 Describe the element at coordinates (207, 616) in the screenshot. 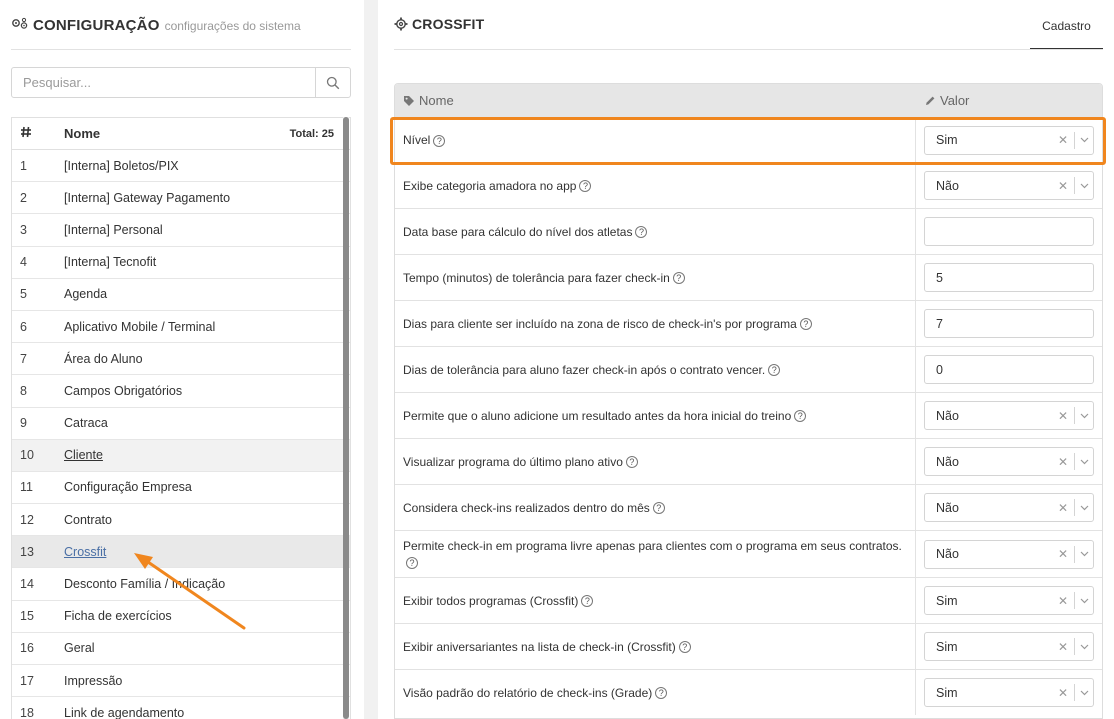

I see `row-name: Ficha de exercícios` at that location.